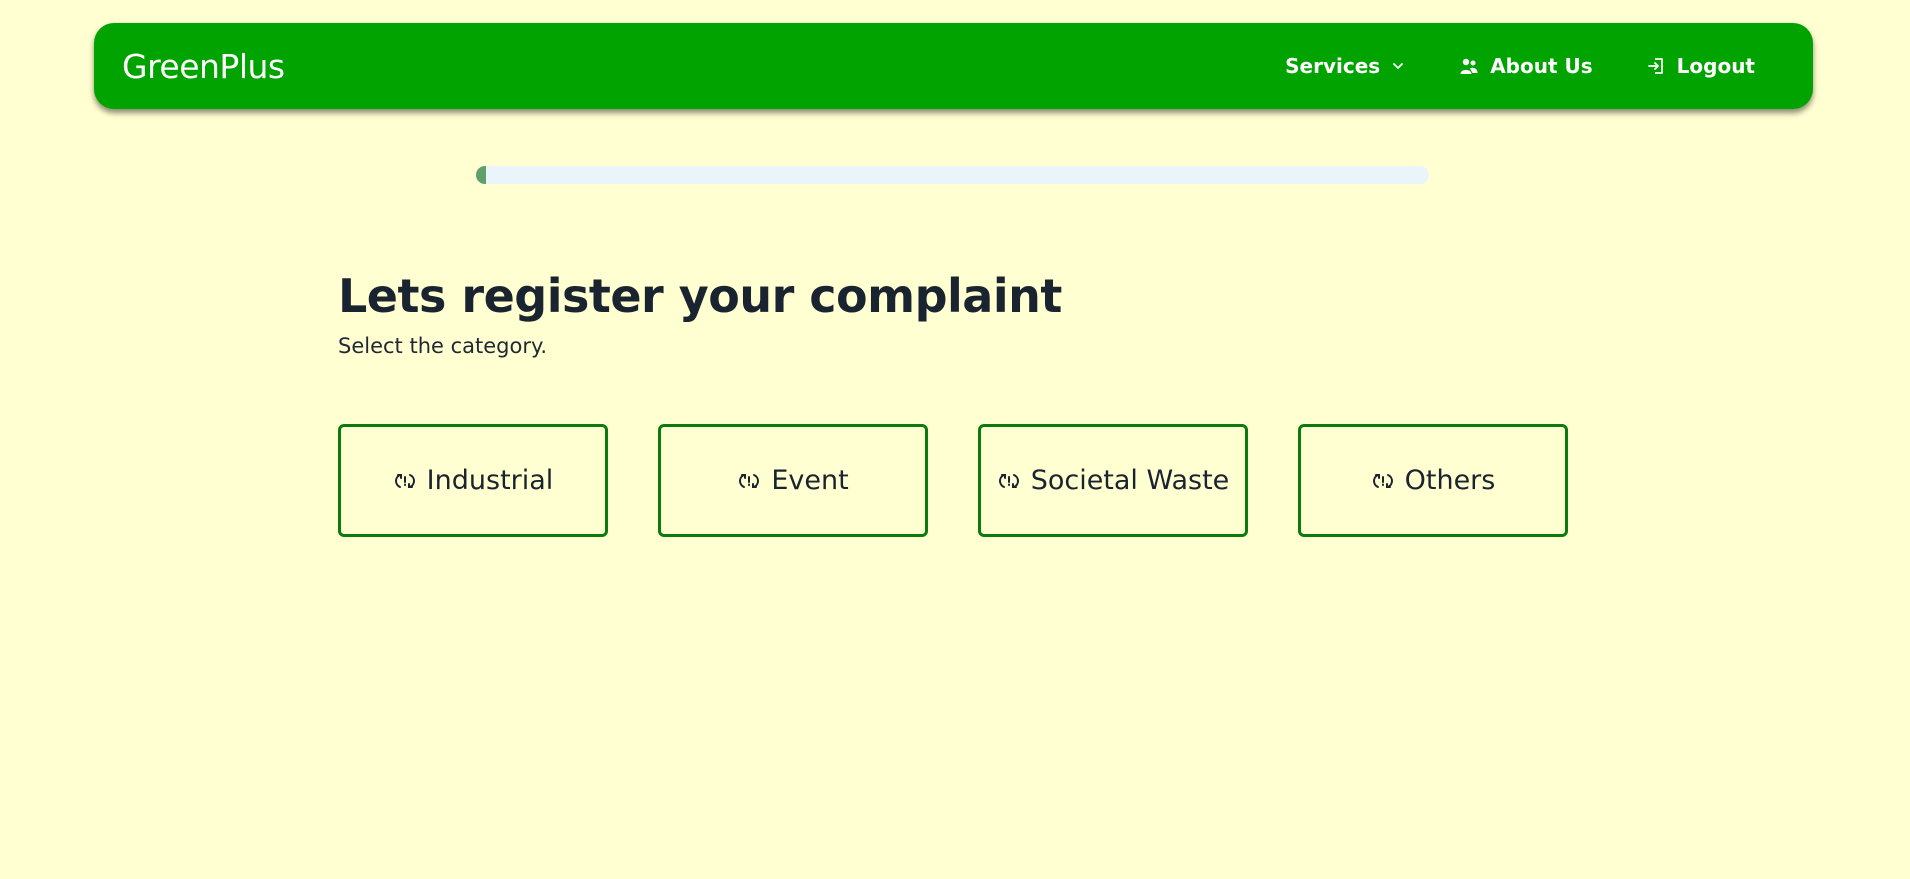  I want to click on category-event-button: Event, so click(793, 480).